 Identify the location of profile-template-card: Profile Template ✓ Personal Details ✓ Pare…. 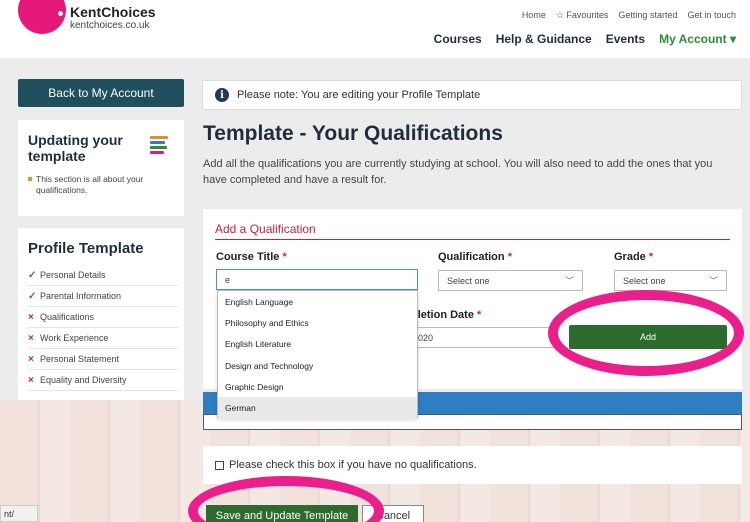
(101, 314).